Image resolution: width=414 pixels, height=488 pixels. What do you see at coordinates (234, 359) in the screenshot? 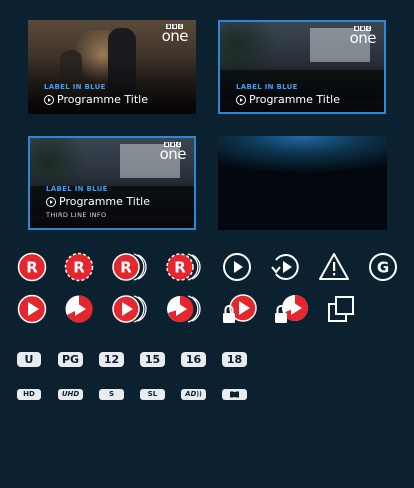
I see `rating-18-badge: 18` at bounding box center [234, 359].